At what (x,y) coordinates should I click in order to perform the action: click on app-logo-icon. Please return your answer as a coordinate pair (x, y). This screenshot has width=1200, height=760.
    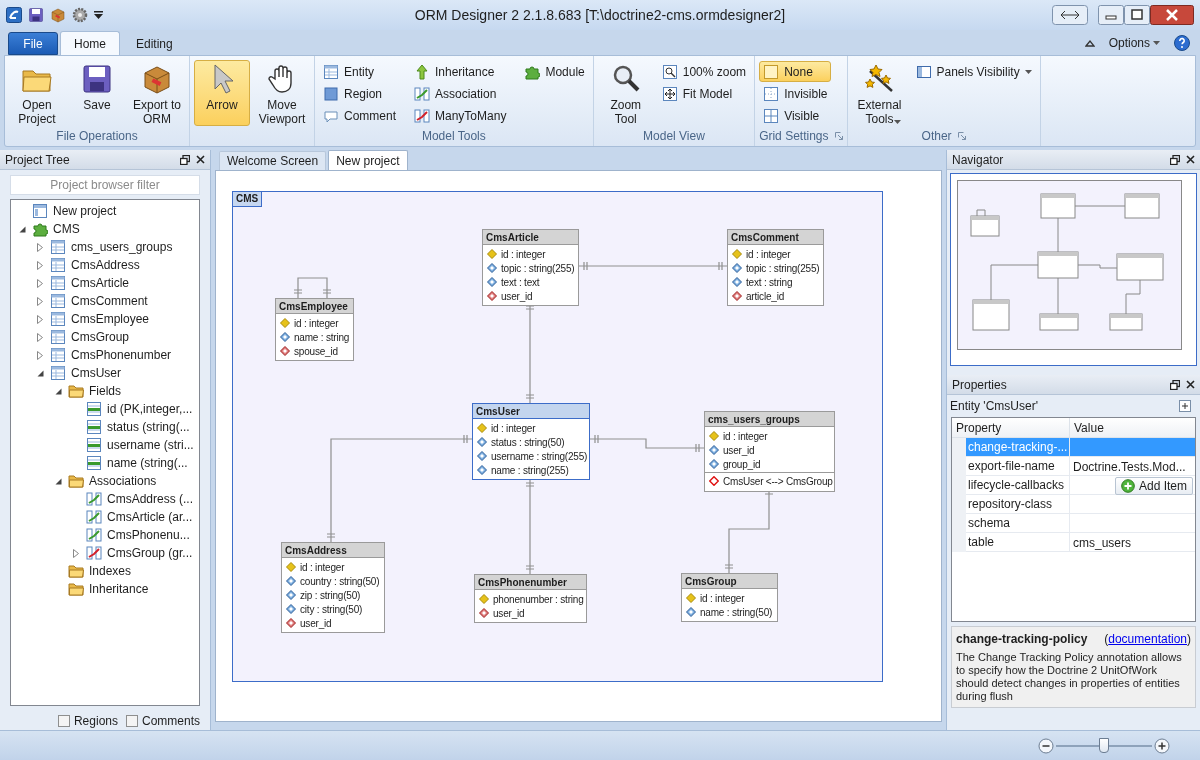
    Looking at the image, I should click on (14, 15).